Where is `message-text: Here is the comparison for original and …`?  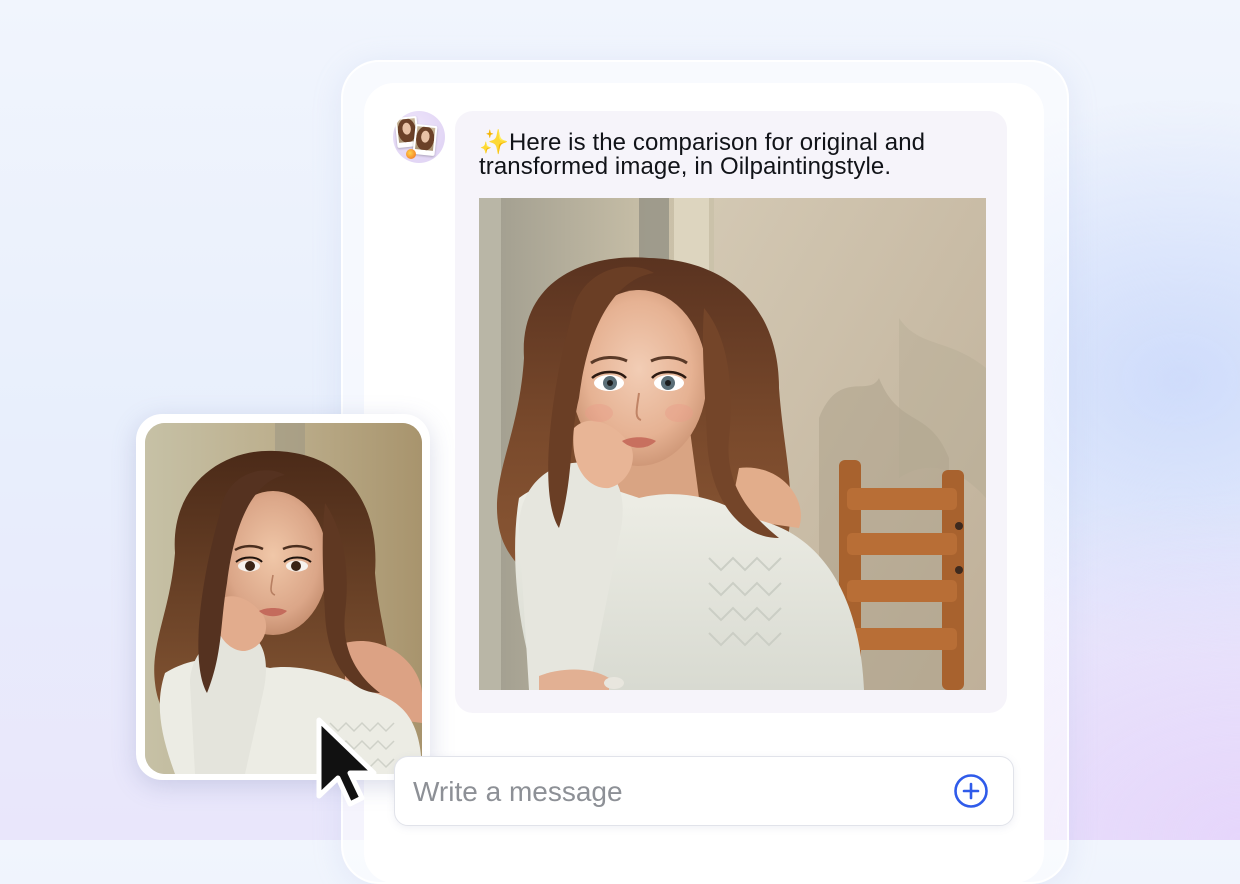 message-text: Here is the comparison for original and … is located at coordinates (702, 154).